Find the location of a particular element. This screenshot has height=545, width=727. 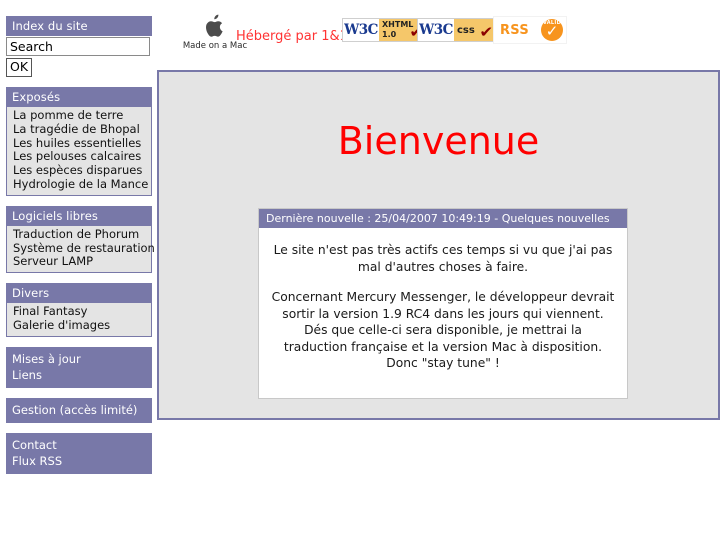

sidebar-plain-section: Mises à jour Liens is located at coordinates (79, 367).